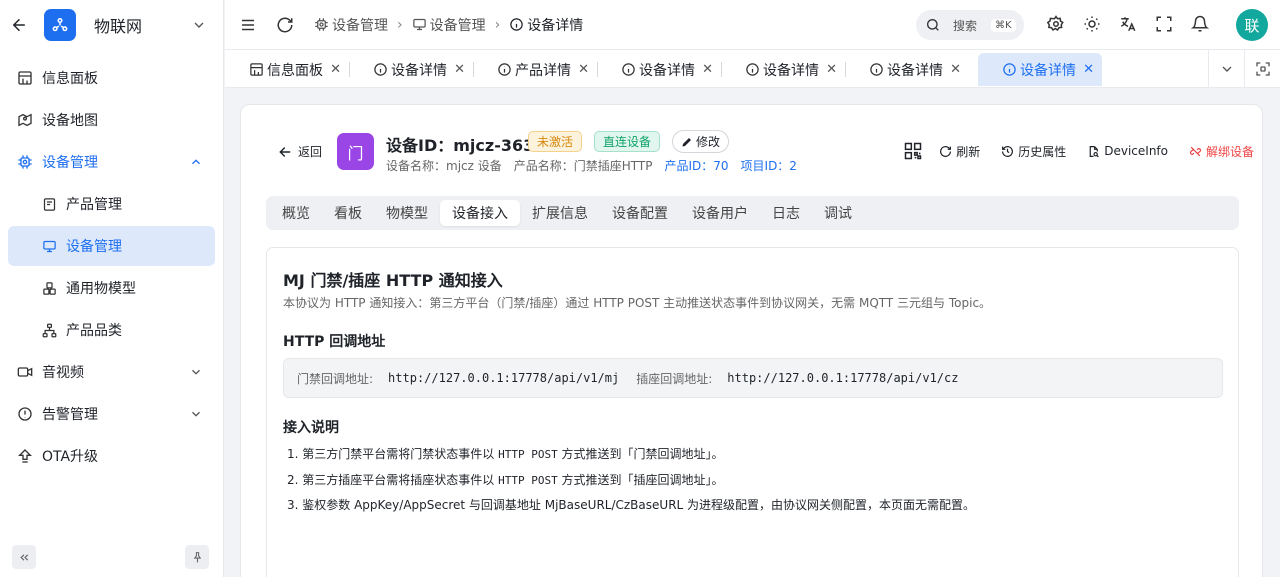  What do you see at coordinates (285, 25) in the screenshot?
I see `refresh-icon` at bounding box center [285, 25].